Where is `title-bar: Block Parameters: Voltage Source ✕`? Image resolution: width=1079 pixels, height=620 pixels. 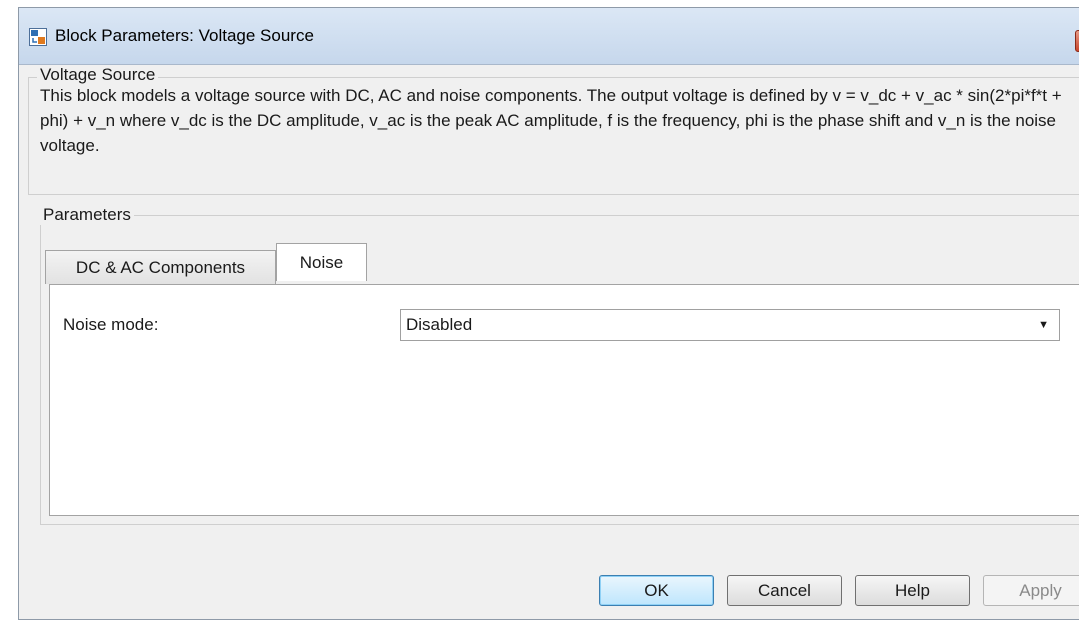 title-bar: Block Parameters: Voltage Source ✕ is located at coordinates (549, 36).